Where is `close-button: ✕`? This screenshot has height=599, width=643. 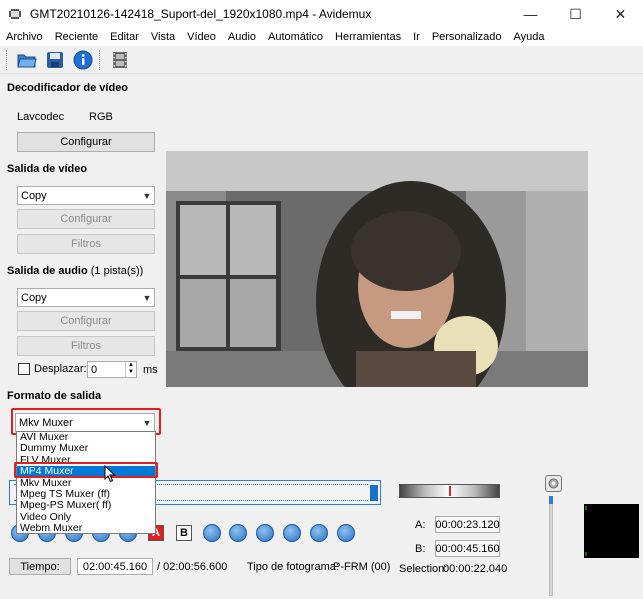 close-button: ✕ is located at coordinates (620, 14).